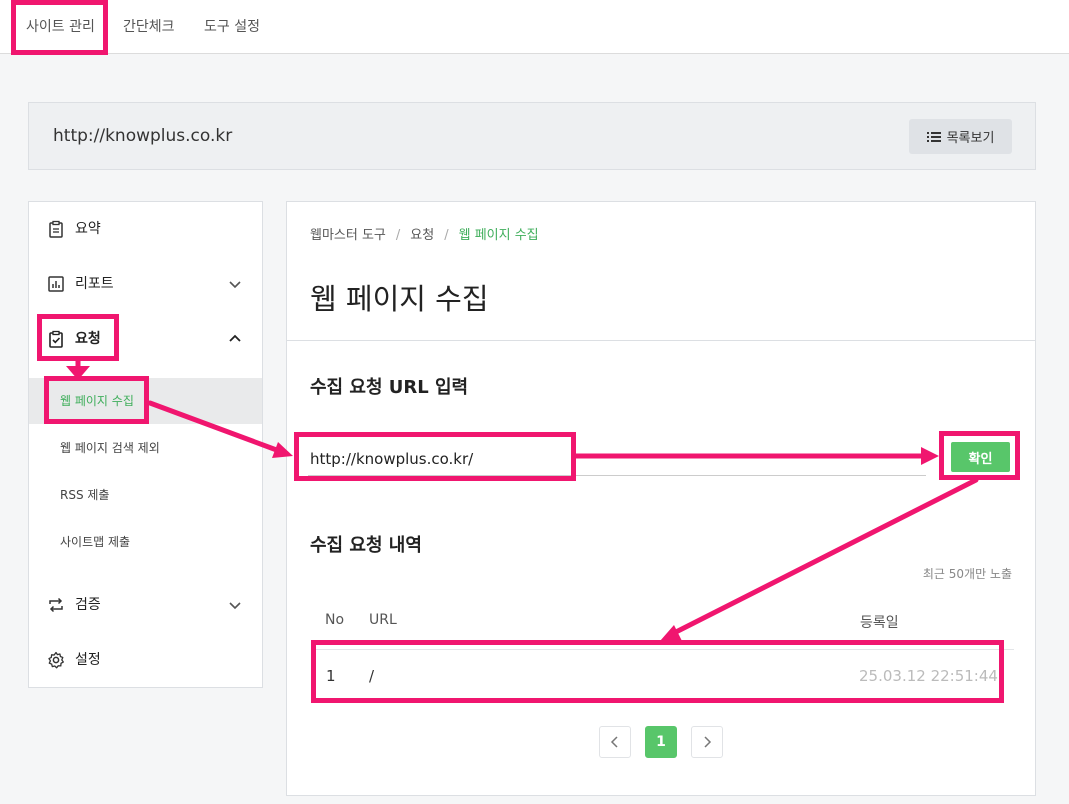  Describe the element at coordinates (97, 401) in the screenshot. I see `sidebar-subitem-label: 웹 페이지 수집` at that location.